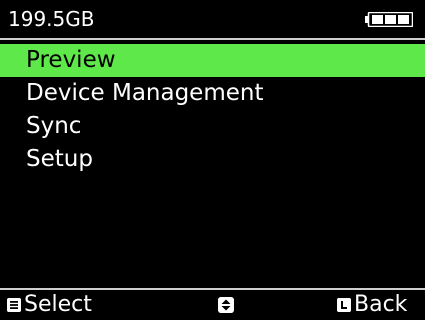  I want to click on up-down-nav-icon, so click(226, 305).